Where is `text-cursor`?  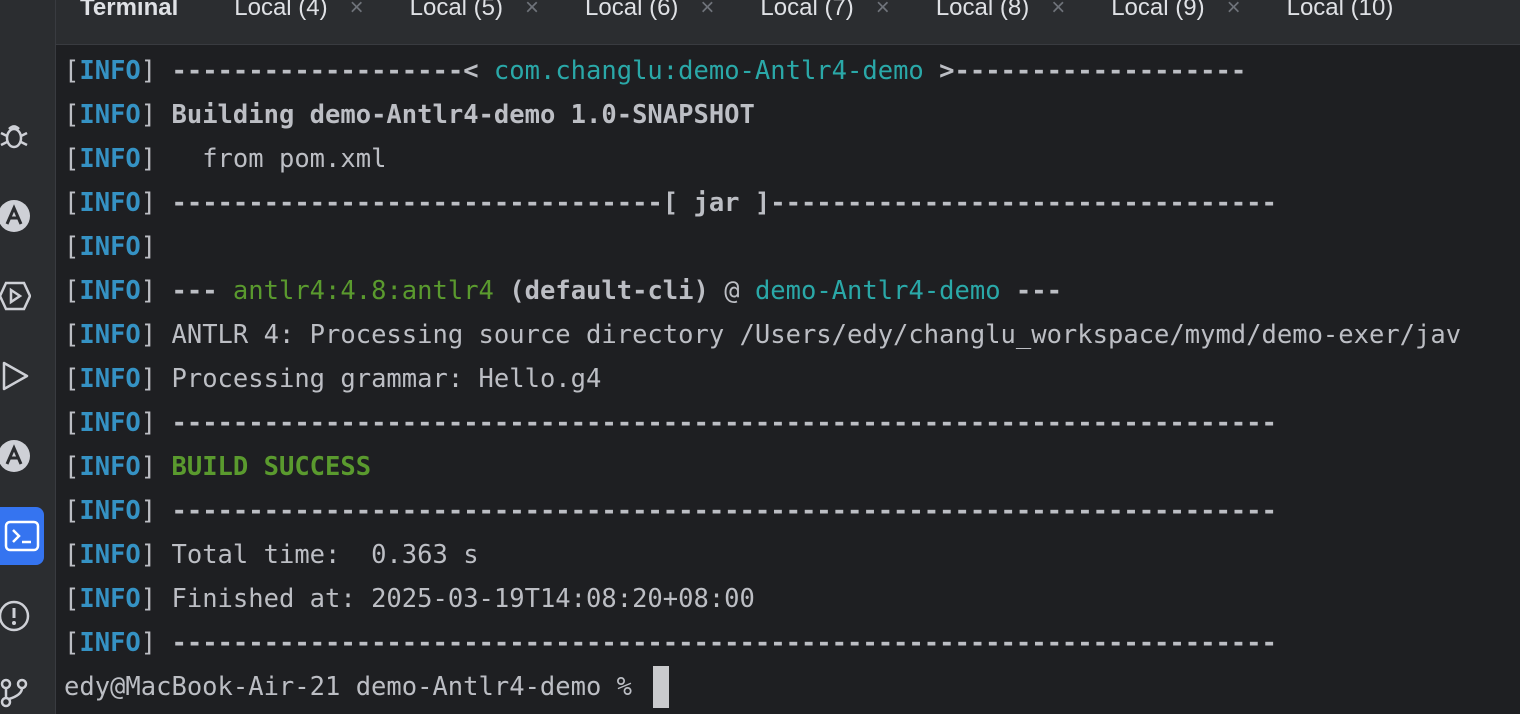 text-cursor is located at coordinates (661, 687).